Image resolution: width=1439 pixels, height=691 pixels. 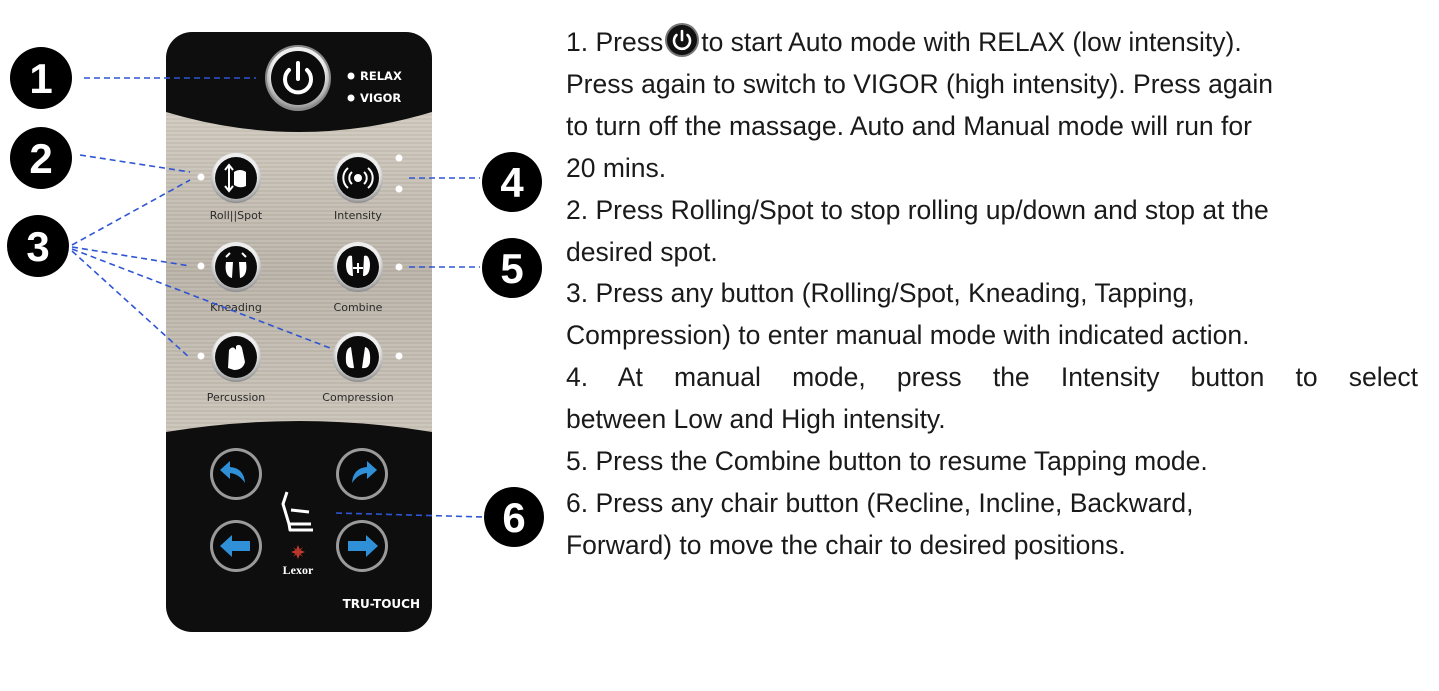 What do you see at coordinates (399, 189) in the screenshot?
I see `intensity-led-low` at bounding box center [399, 189].